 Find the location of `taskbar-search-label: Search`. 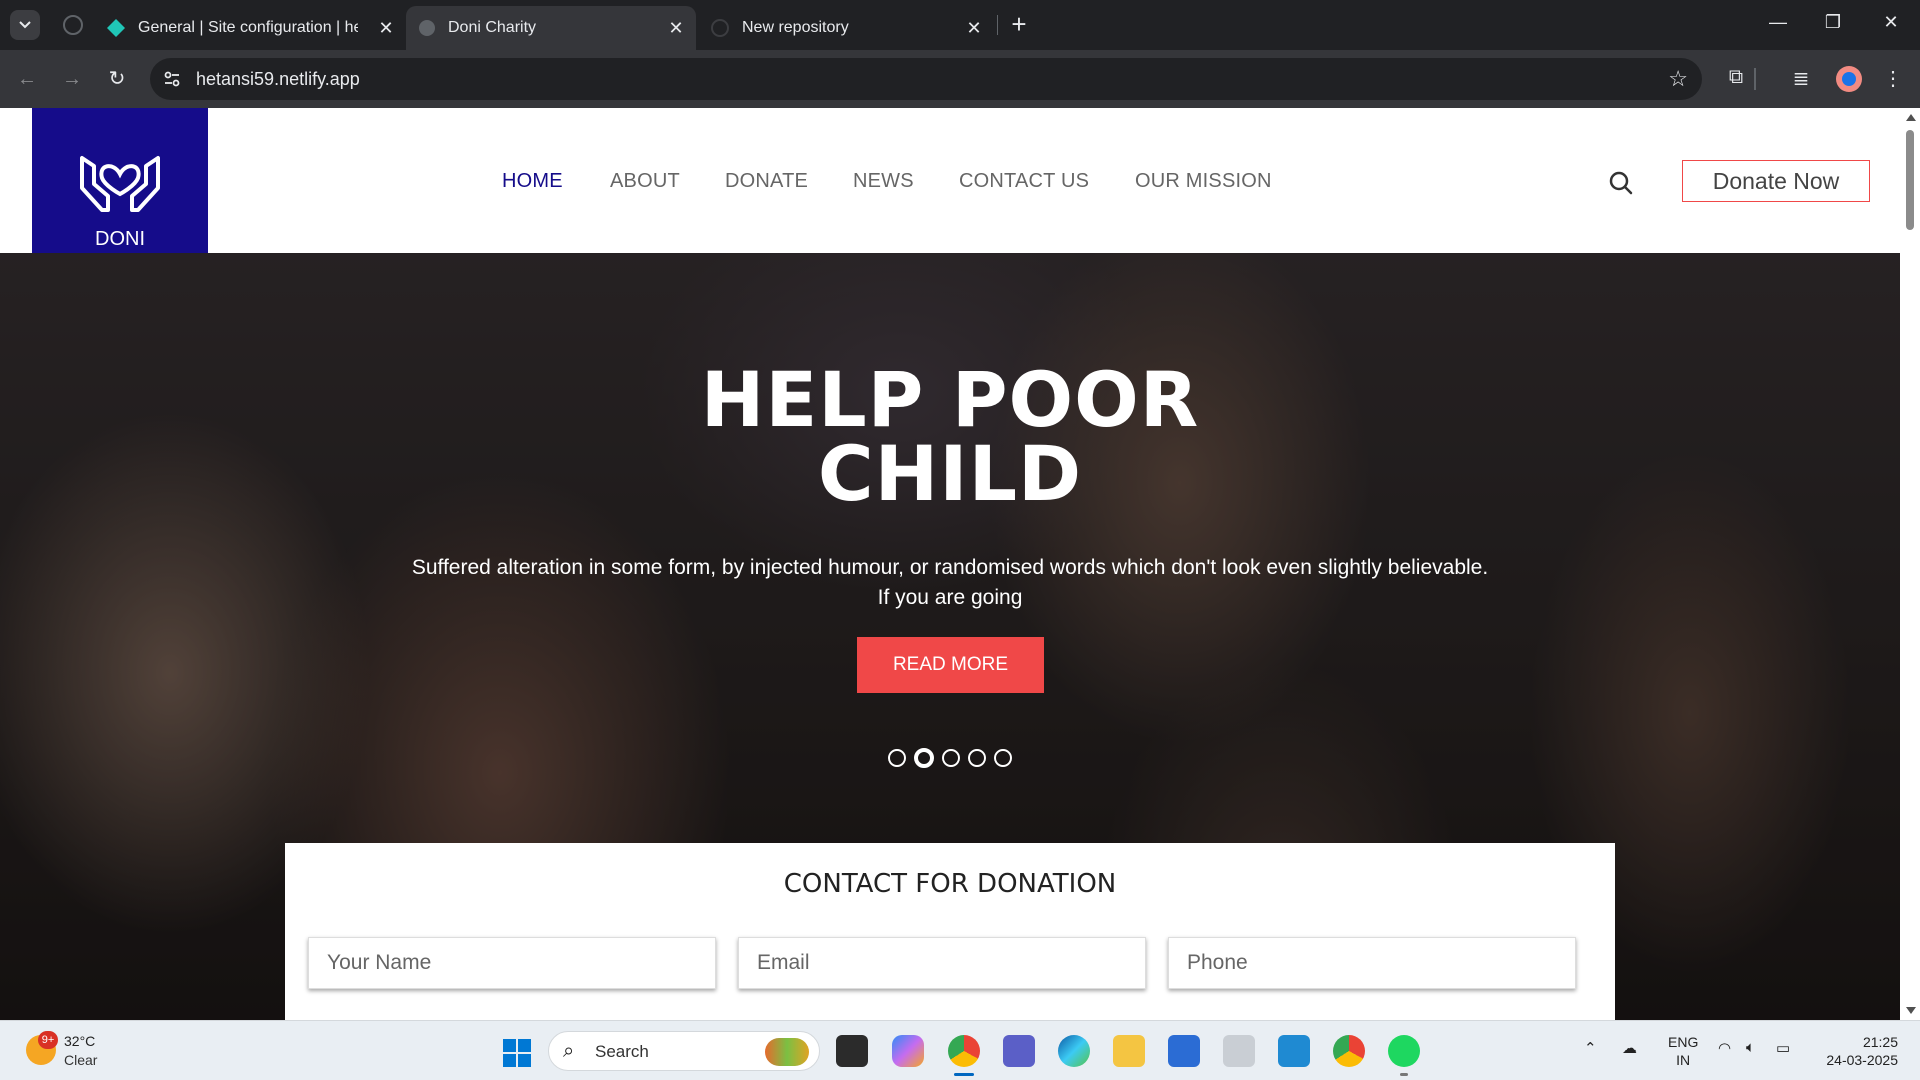

taskbar-search-label: Search is located at coordinates (622, 1051).